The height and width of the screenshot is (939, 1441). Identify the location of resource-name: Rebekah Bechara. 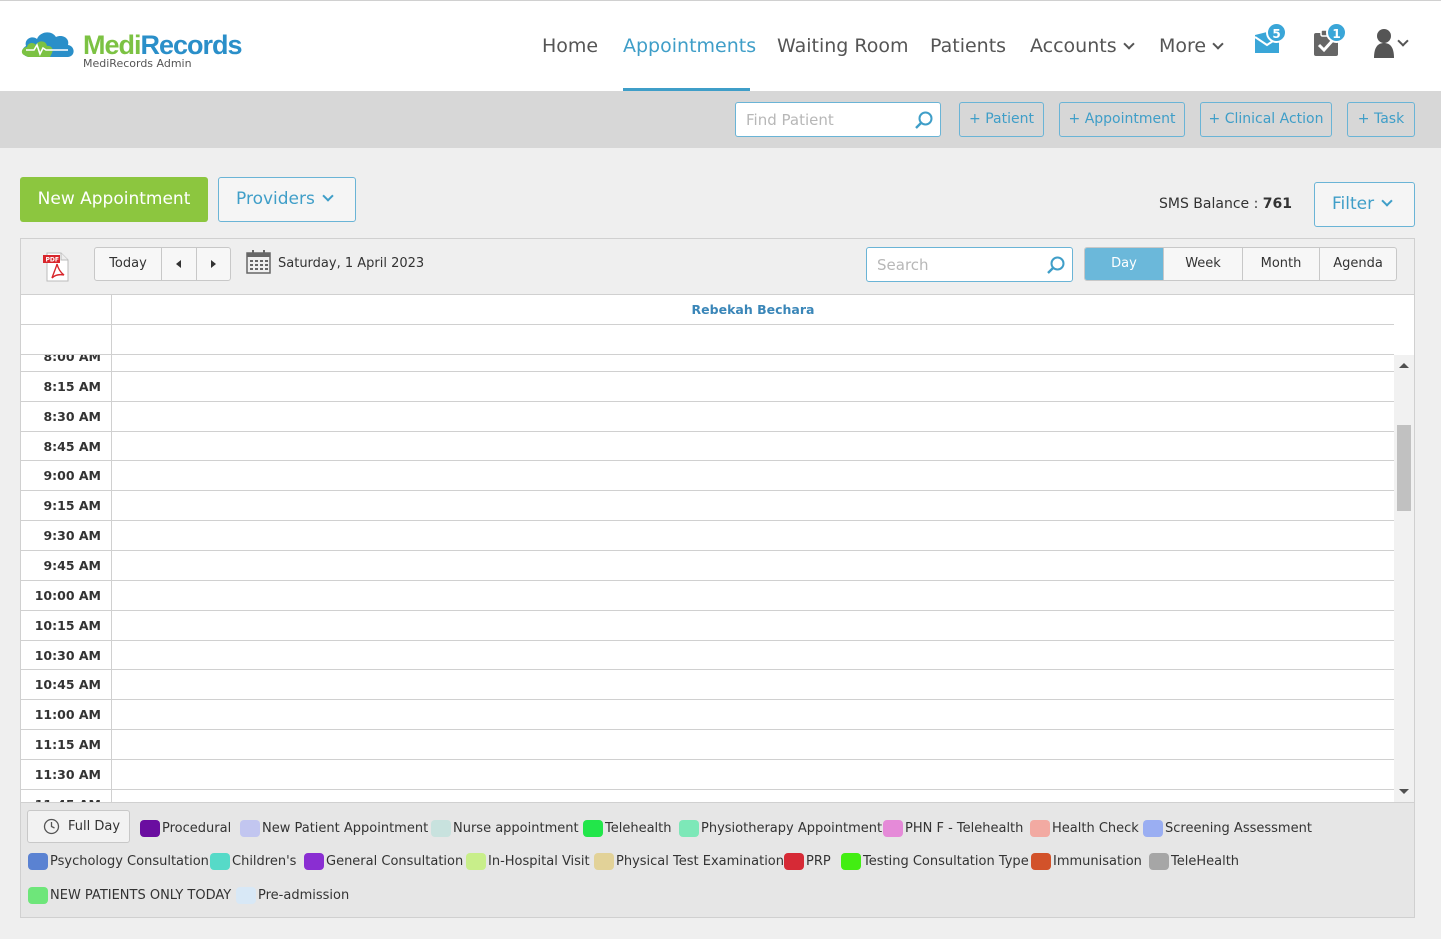
(752, 310).